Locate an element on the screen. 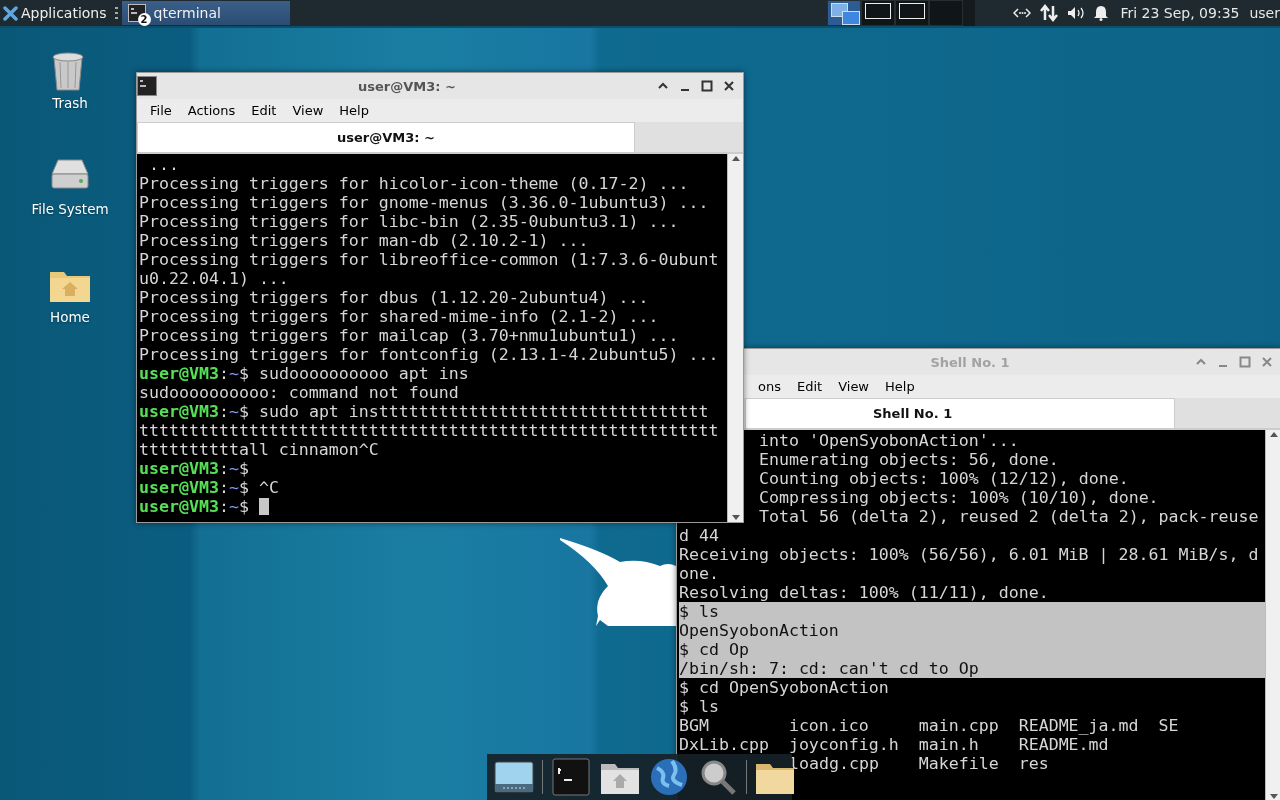 The height and width of the screenshot is (800, 1280). terminal-line: sudoooooooooo: command not found is located at coordinates (299, 392).